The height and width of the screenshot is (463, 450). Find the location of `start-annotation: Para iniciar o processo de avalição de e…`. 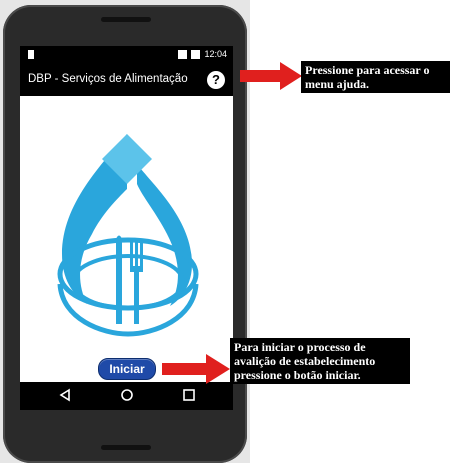

start-annotation: Para iniciar o processo de avalição de e… is located at coordinates (320, 361).